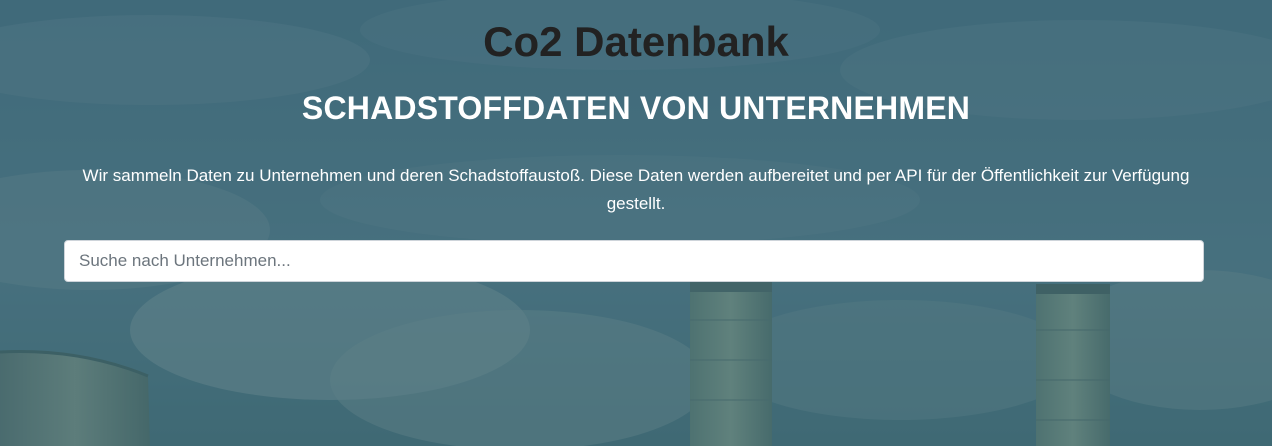  Describe the element at coordinates (634, 261) in the screenshot. I see `company-search-input` at that location.